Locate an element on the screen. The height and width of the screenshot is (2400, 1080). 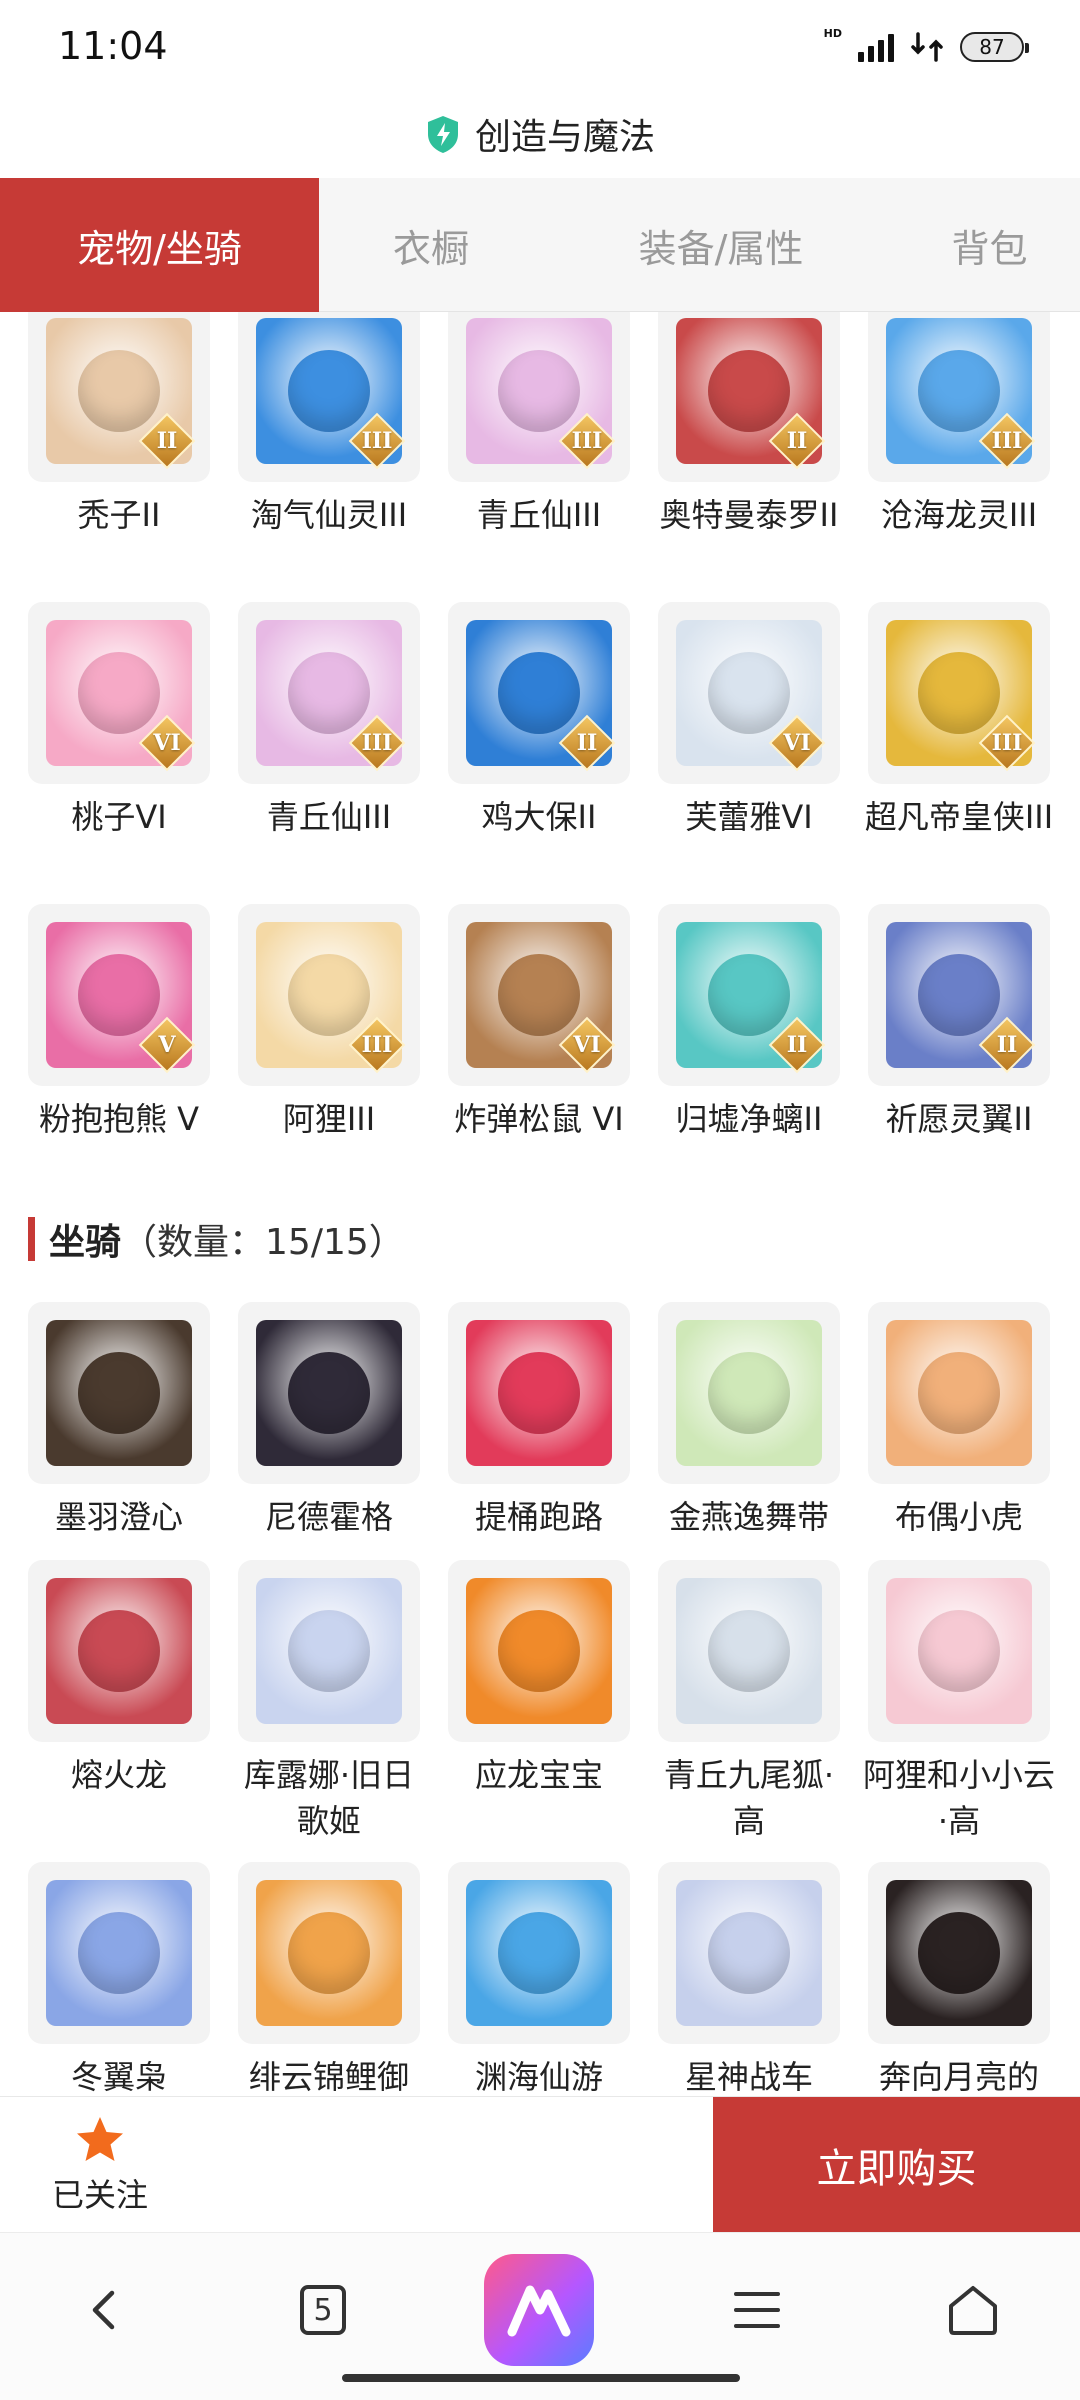
item-name: 祈愿灵翼II is located at coordinates (959, 1119).